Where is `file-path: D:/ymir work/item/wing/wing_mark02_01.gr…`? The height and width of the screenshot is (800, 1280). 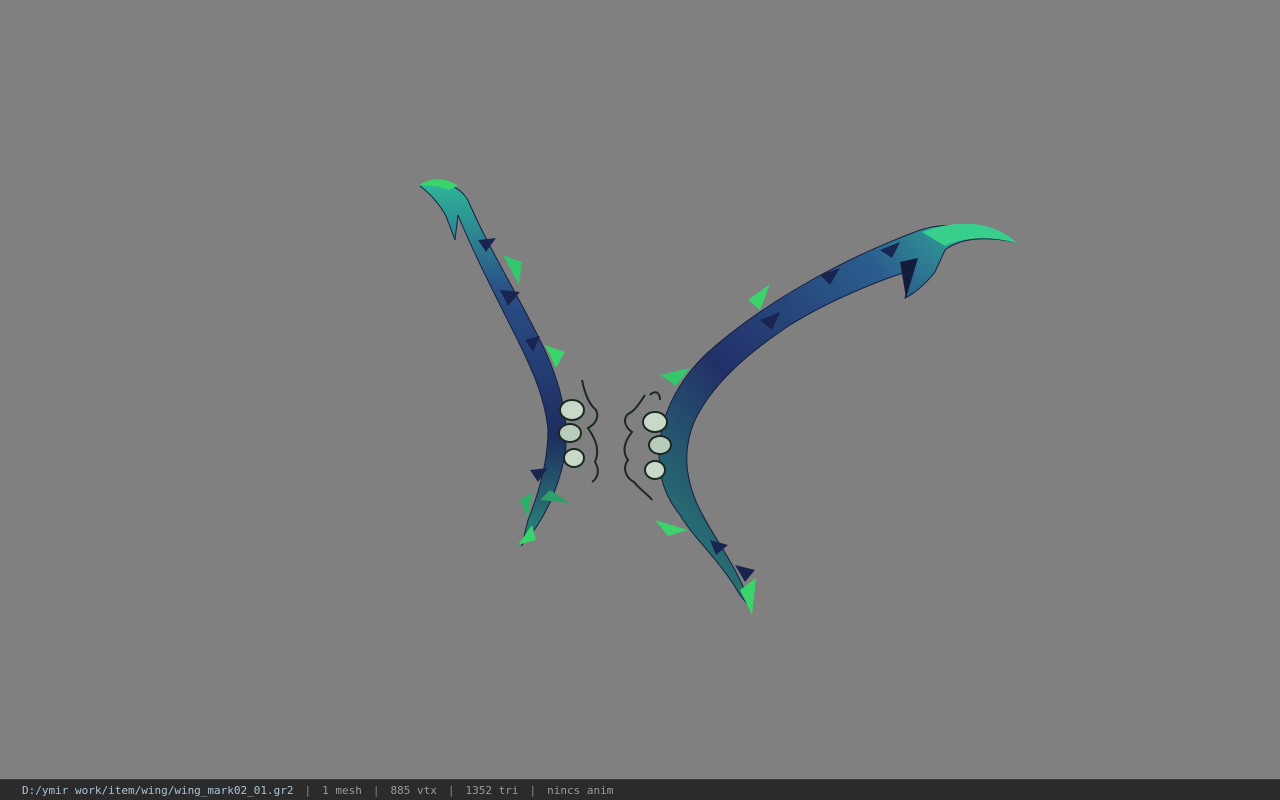 file-path: D:/ymir work/item/wing/wing_mark02_01.gr… is located at coordinates (158, 790).